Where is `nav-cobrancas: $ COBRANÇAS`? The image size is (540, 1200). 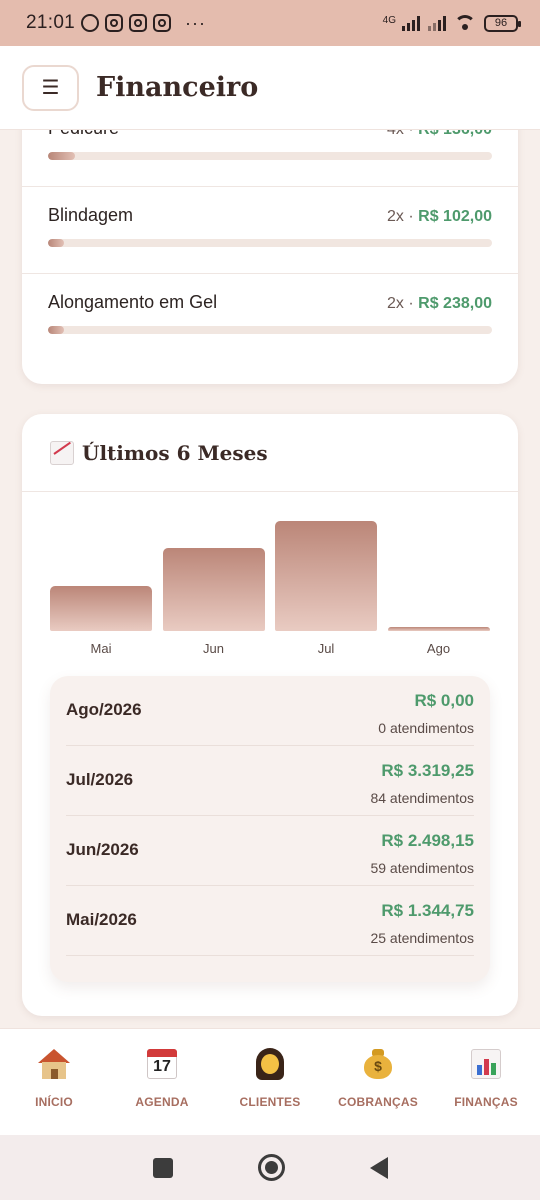
nav-cobrancas: $ COBRANÇAS is located at coordinates (378, 1082).